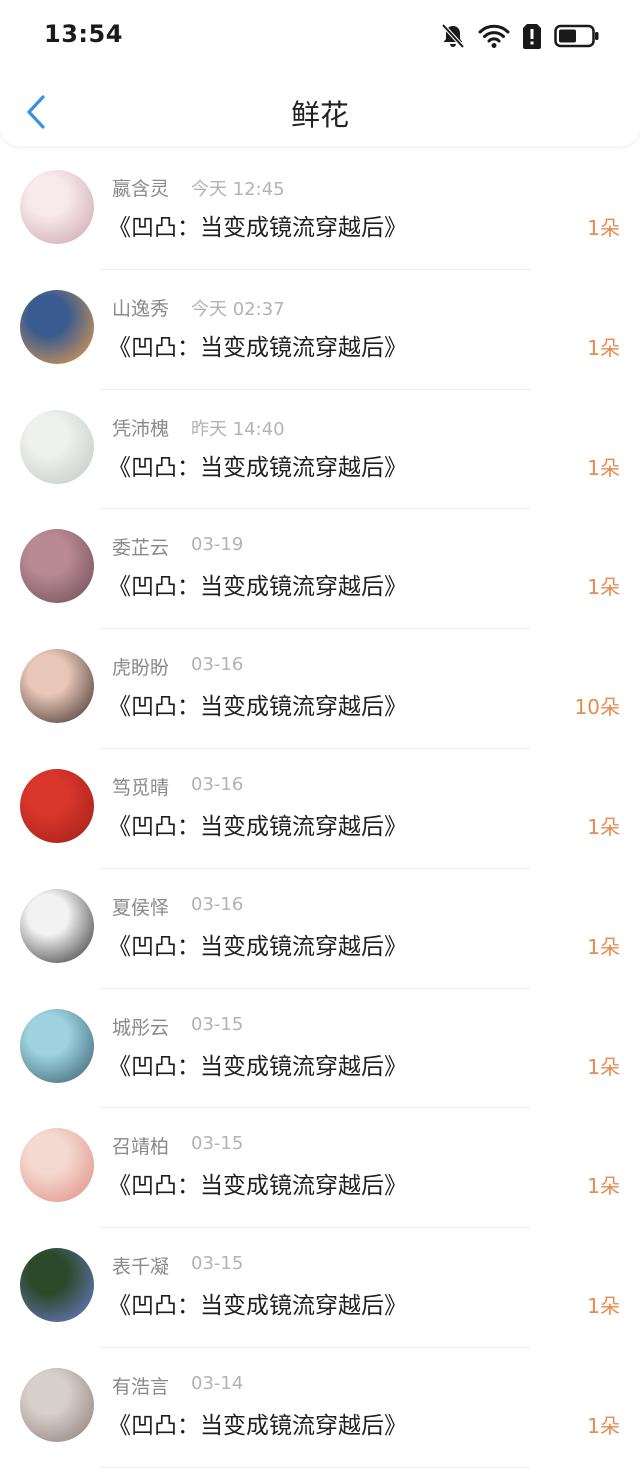 Image resolution: width=640 pixels, height=1468 pixels. What do you see at coordinates (320, 929) in the screenshot?
I see `list-item: 夏侯怿 03-16 《凹凸：当变成镜流穿越后》 1朵` at bounding box center [320, 929].